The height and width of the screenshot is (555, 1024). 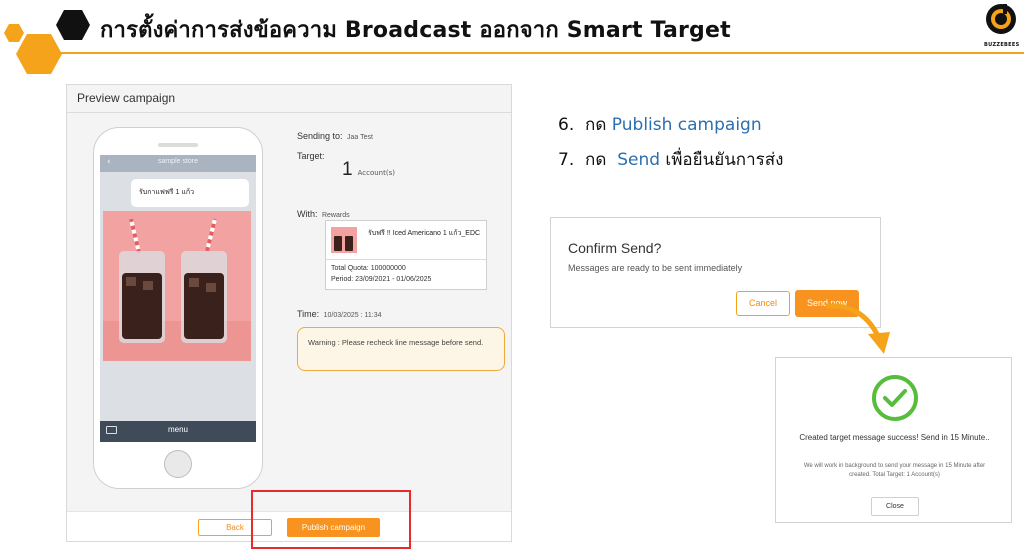 I want to click on chat-header: ‹ sample store, so click(x=178, y=163).